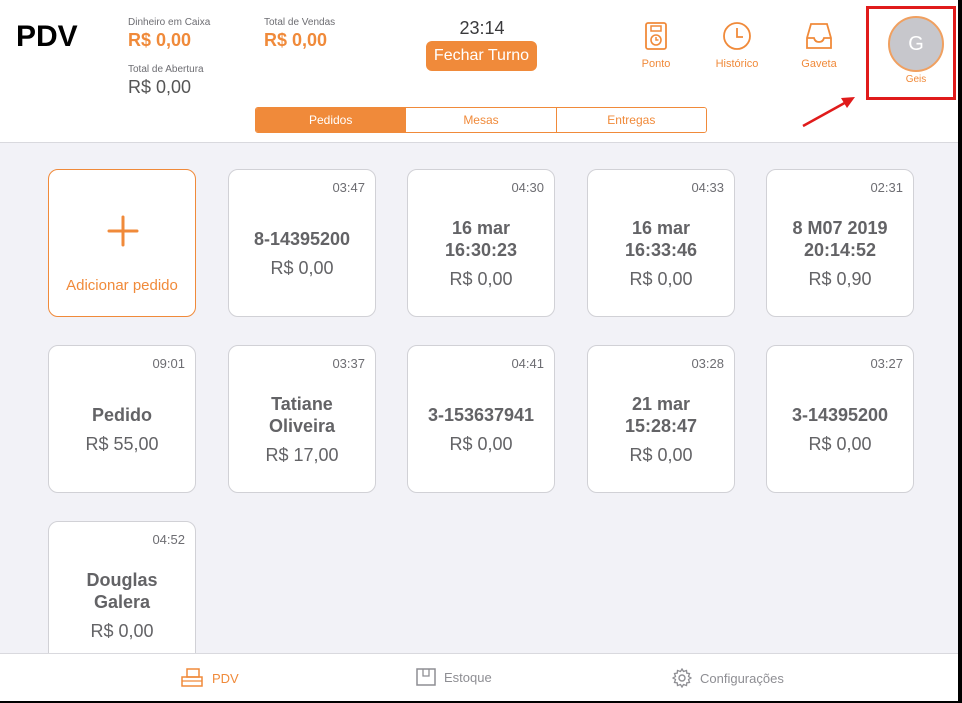 This screenshot has width=962, height=703. I want to click on tool-ponto: Ponto, so click(656, 45).